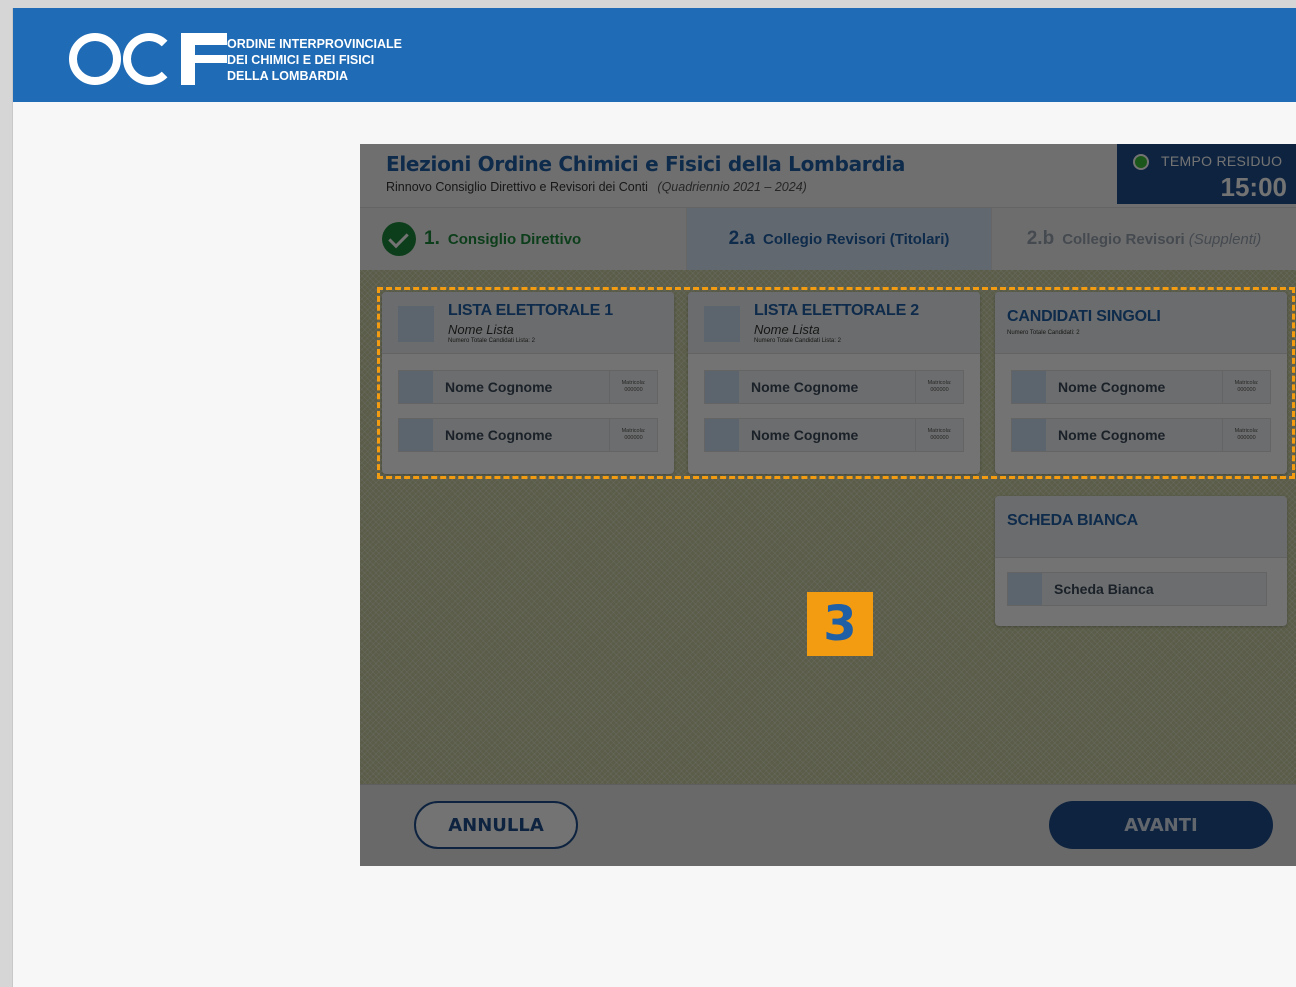  Describe the element at coordinates (856, 239) in the screenshot. I see `step-label: Collegio Revisori (Titolari)` at that location.